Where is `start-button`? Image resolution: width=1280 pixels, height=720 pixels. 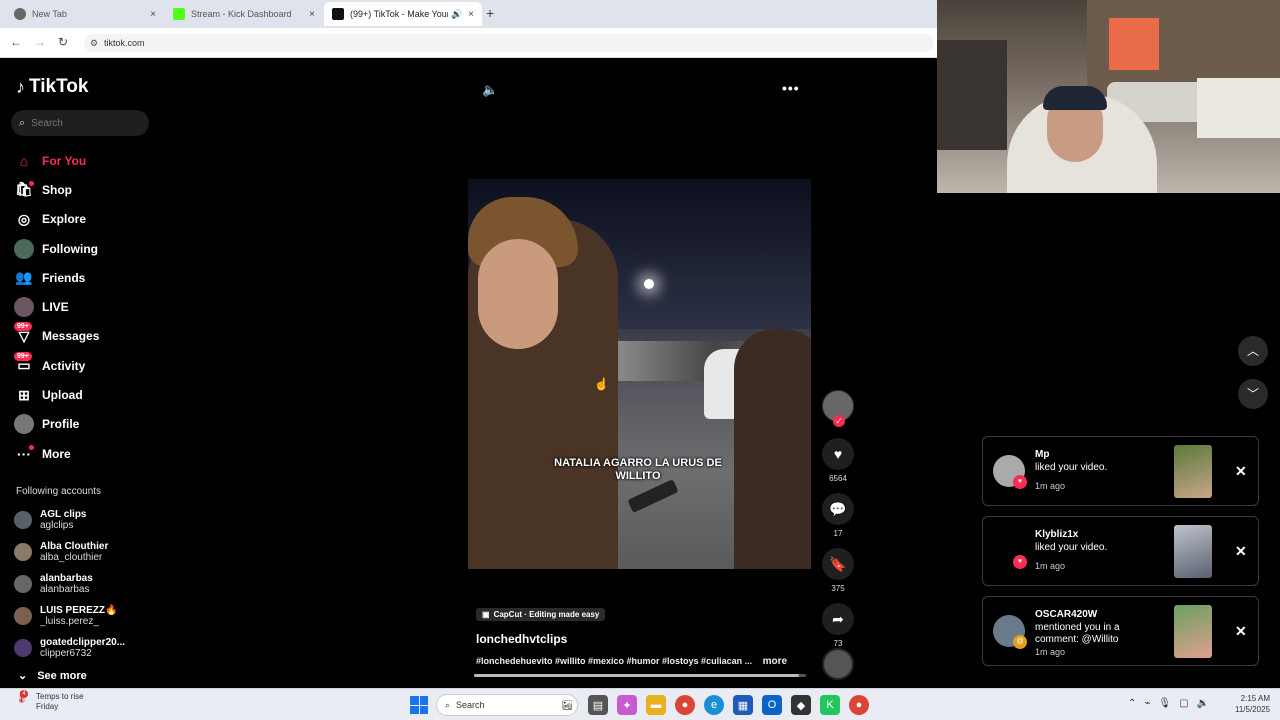 start-button is located at coordinates (419, 705).